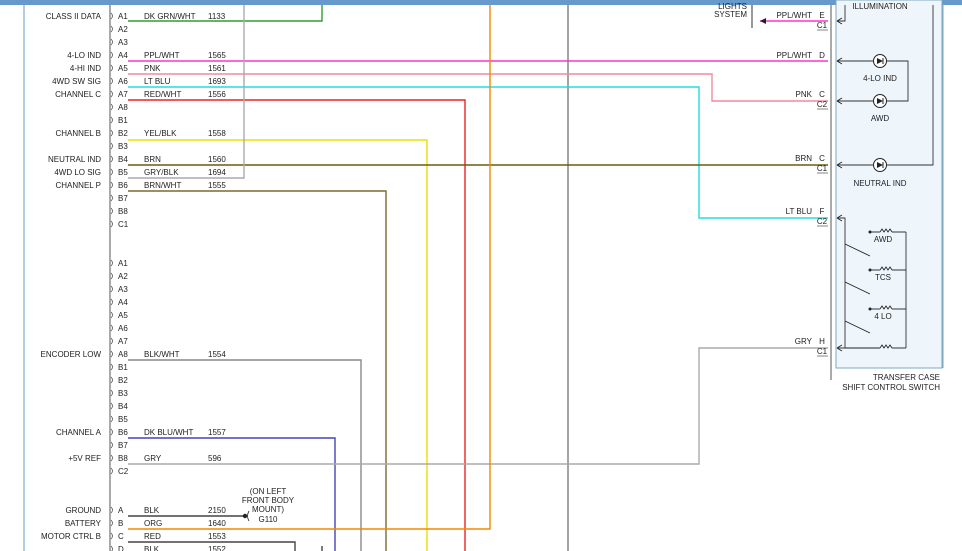  I want to click on pin-label: BATTERY, so click(83, 523).